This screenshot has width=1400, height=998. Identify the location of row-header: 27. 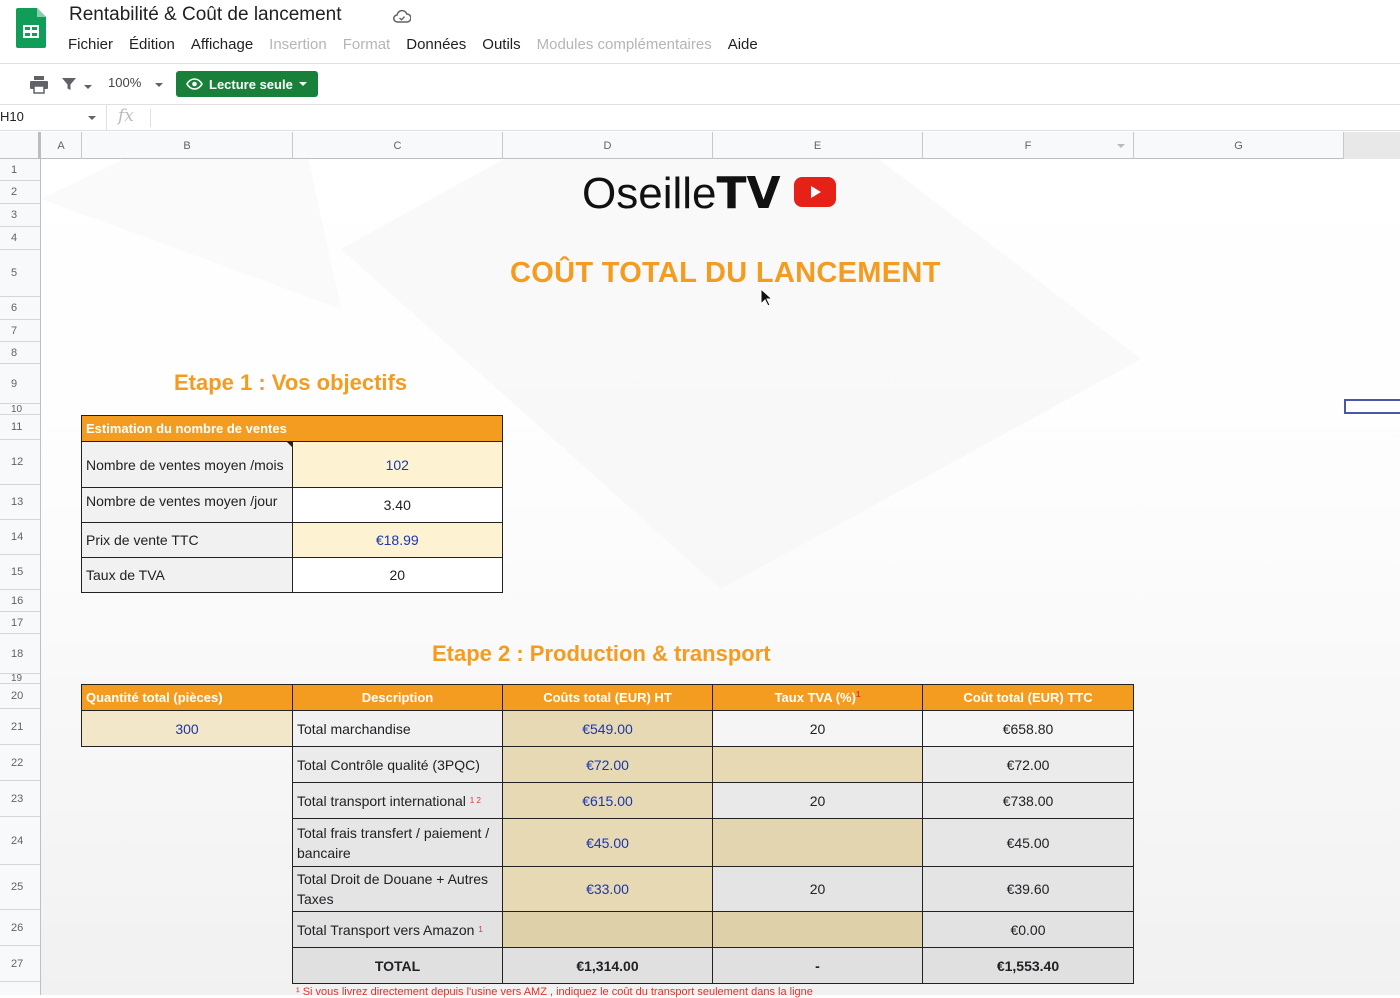
(20, 964).